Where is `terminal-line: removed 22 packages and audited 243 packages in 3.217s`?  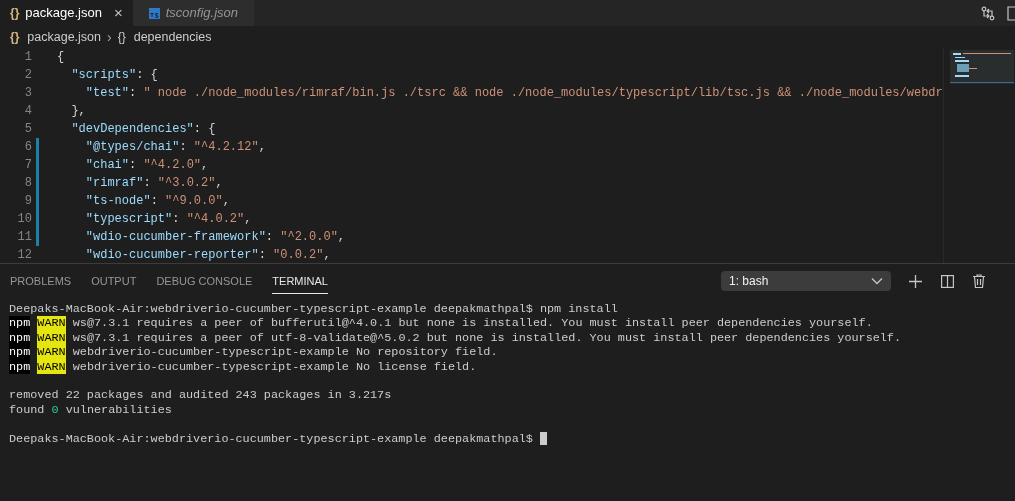 terminal-line: removed 22 packages and audited 243 packages in 3.217s is located at coordinates (200, 395).